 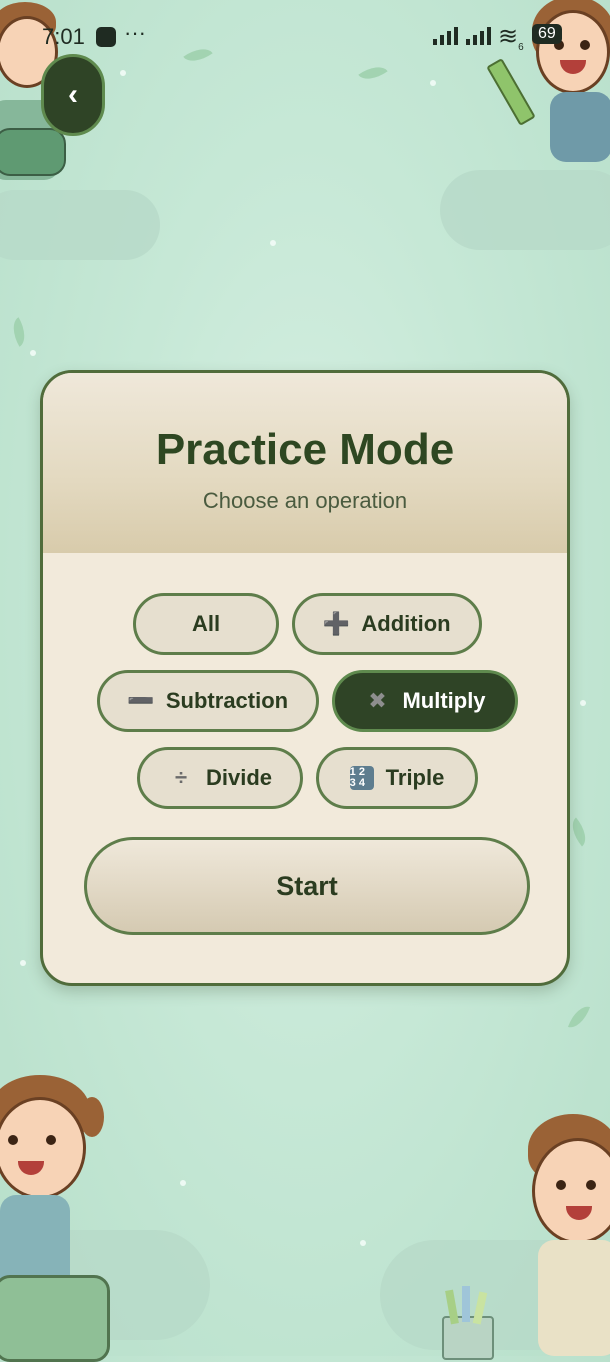 I want to click on operation-label: Addition, so click(x=406, y=623).